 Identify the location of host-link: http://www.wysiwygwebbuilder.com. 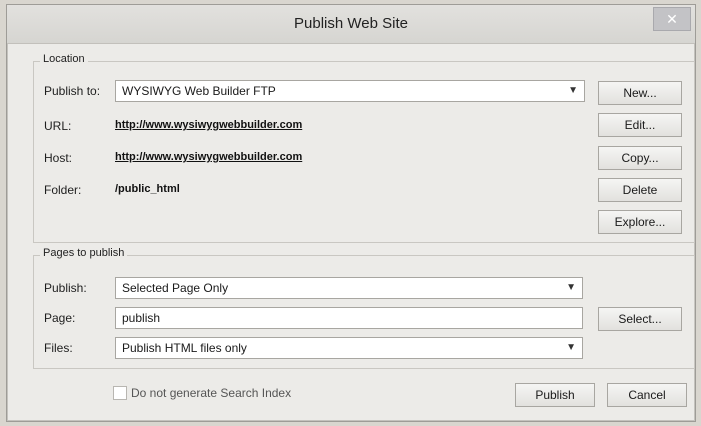
(208, 157).